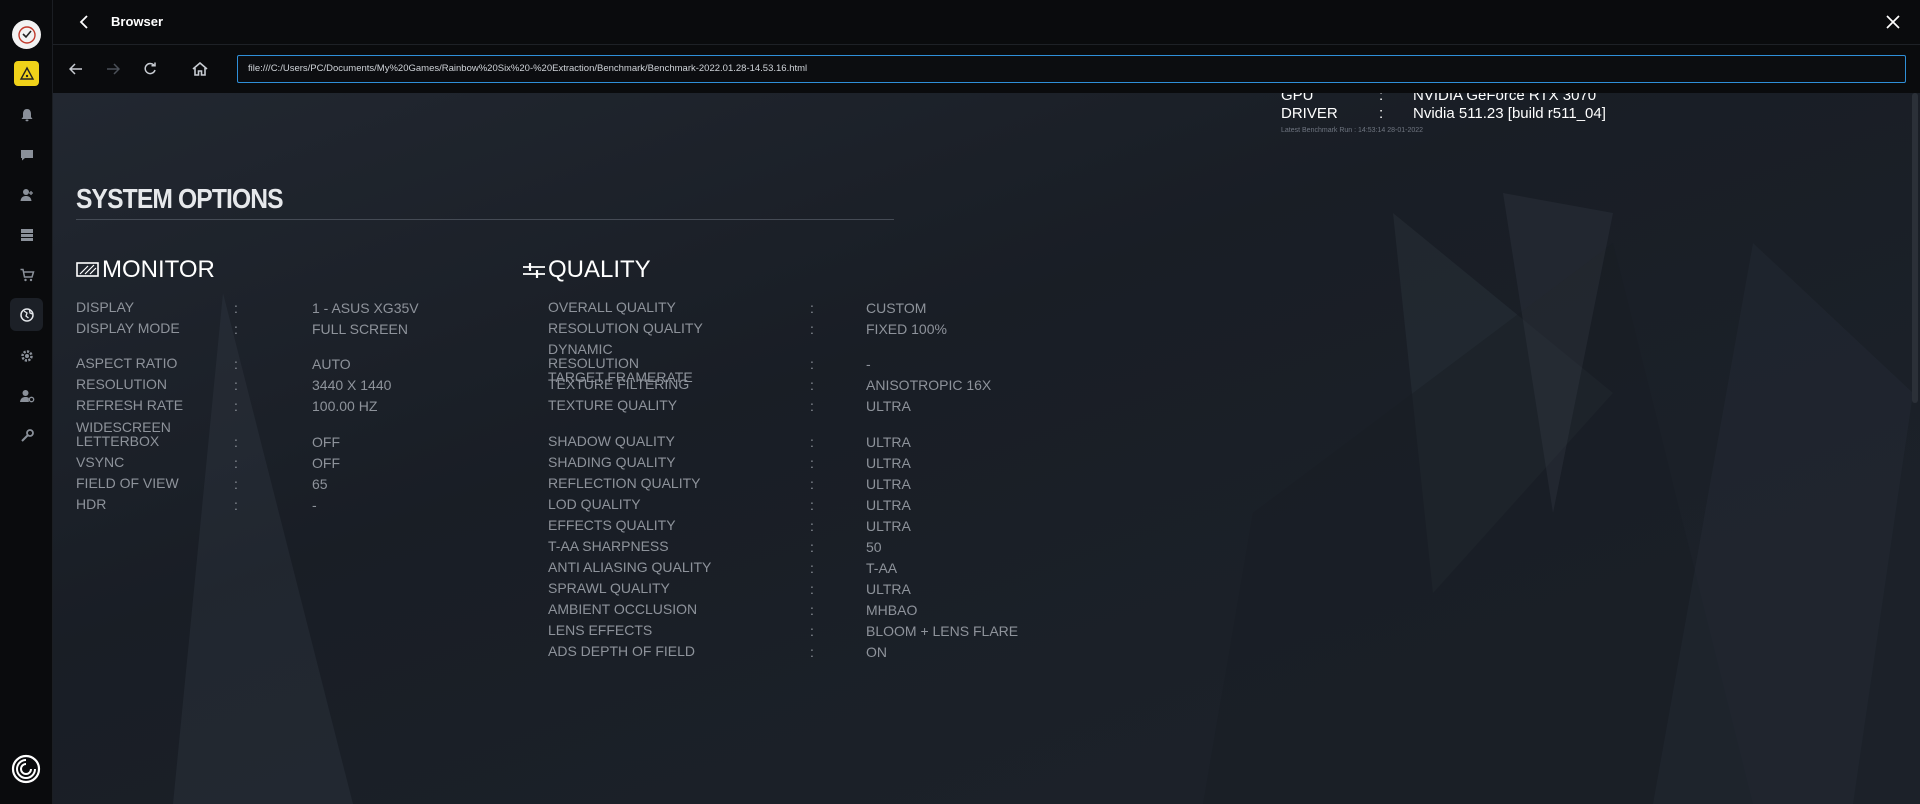 This screenshot has height=804, width=1920. Describe the element at coordinates (345, 406) in the screenshot. I see `setting-value: 100.00 HZ` at that location.